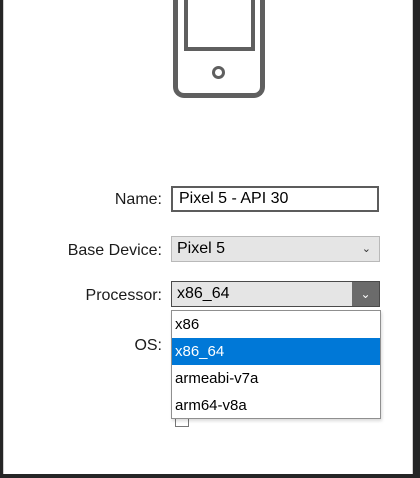 The width and height of the screenshot is (420, 478). I want to click on name-field, so click(275, 199).